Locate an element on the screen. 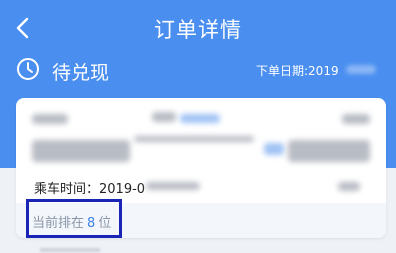  redacted-train-link is located at coordinates (200, 118).